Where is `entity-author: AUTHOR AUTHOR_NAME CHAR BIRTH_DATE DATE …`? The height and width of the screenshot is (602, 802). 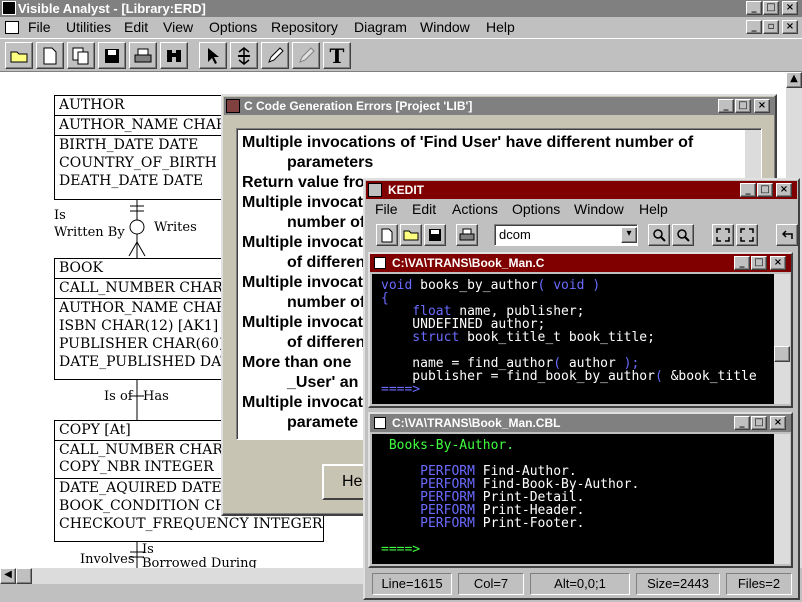
entity-author: AUTHOR AUTHOR_NAME CHAR BIRTH_DATE DATE … is located at coordinates (139, 147).